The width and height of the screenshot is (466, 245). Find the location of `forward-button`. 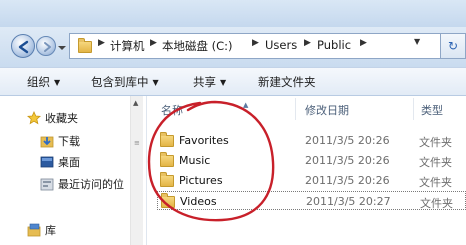

forward-button is located at coordinates (46, 46).